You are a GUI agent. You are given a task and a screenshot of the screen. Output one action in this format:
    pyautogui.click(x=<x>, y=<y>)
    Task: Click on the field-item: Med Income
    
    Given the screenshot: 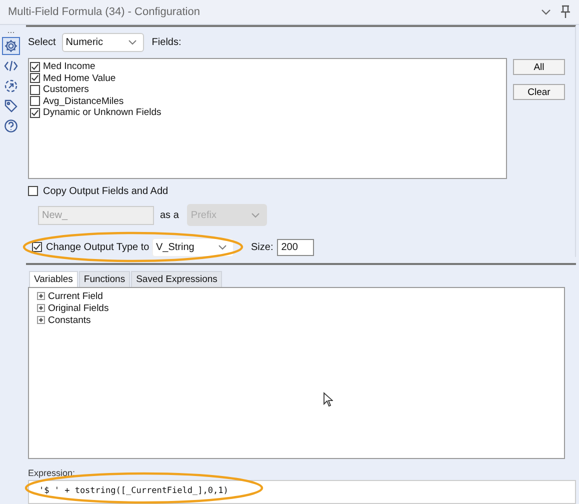 What is the action you would take?
    pyautogui.click(x=267, y=66)
    